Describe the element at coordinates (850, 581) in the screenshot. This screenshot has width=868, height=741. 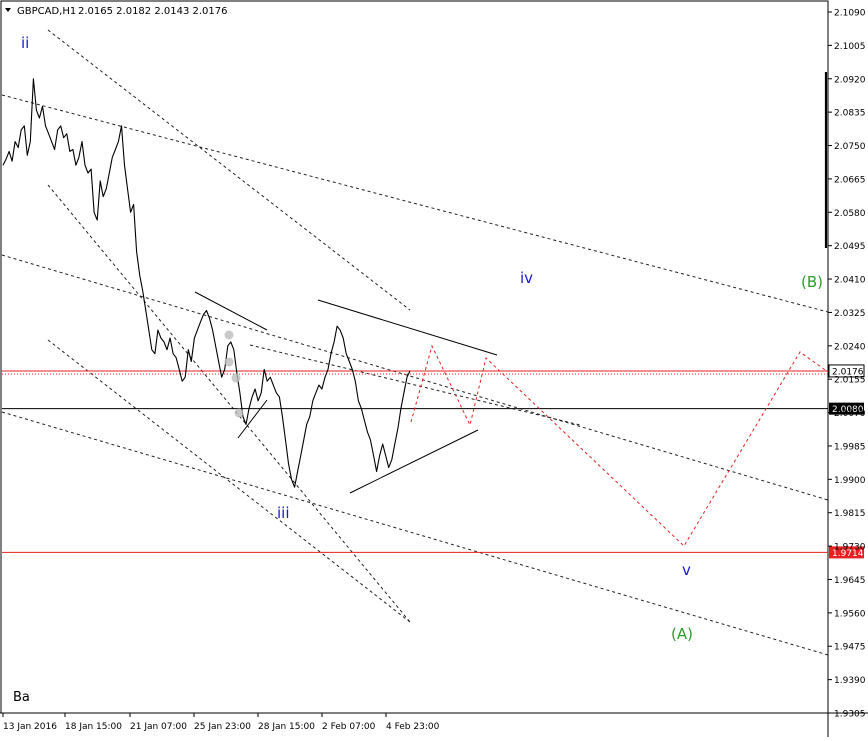
I see `y-tick-label: 1.9645` at that location.